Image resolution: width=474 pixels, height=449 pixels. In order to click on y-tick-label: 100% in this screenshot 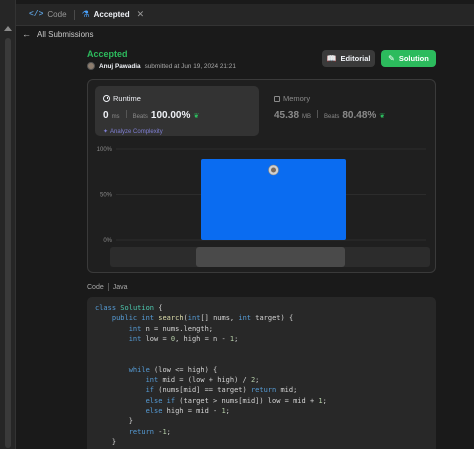, I will do `click(105, 150)`.